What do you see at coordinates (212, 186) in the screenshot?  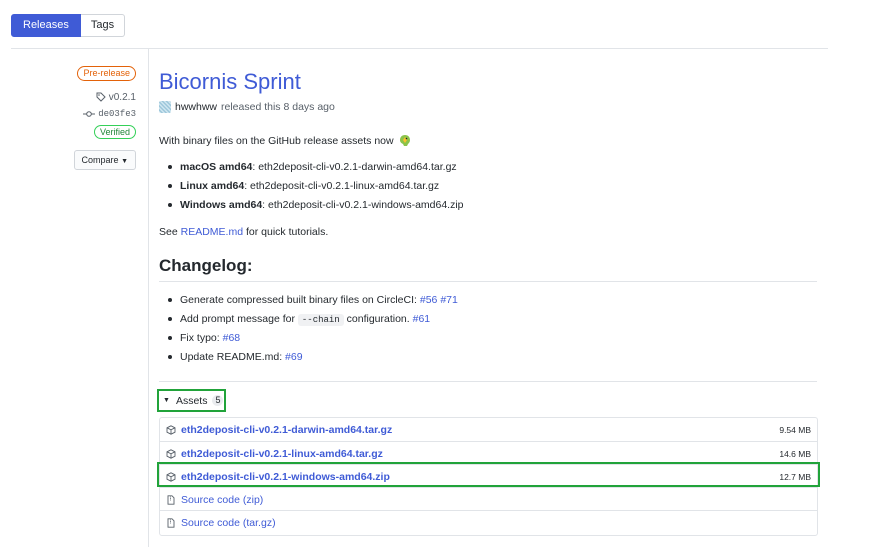 I see `os-label: Linux amd64` at bounding box center [212, 186].